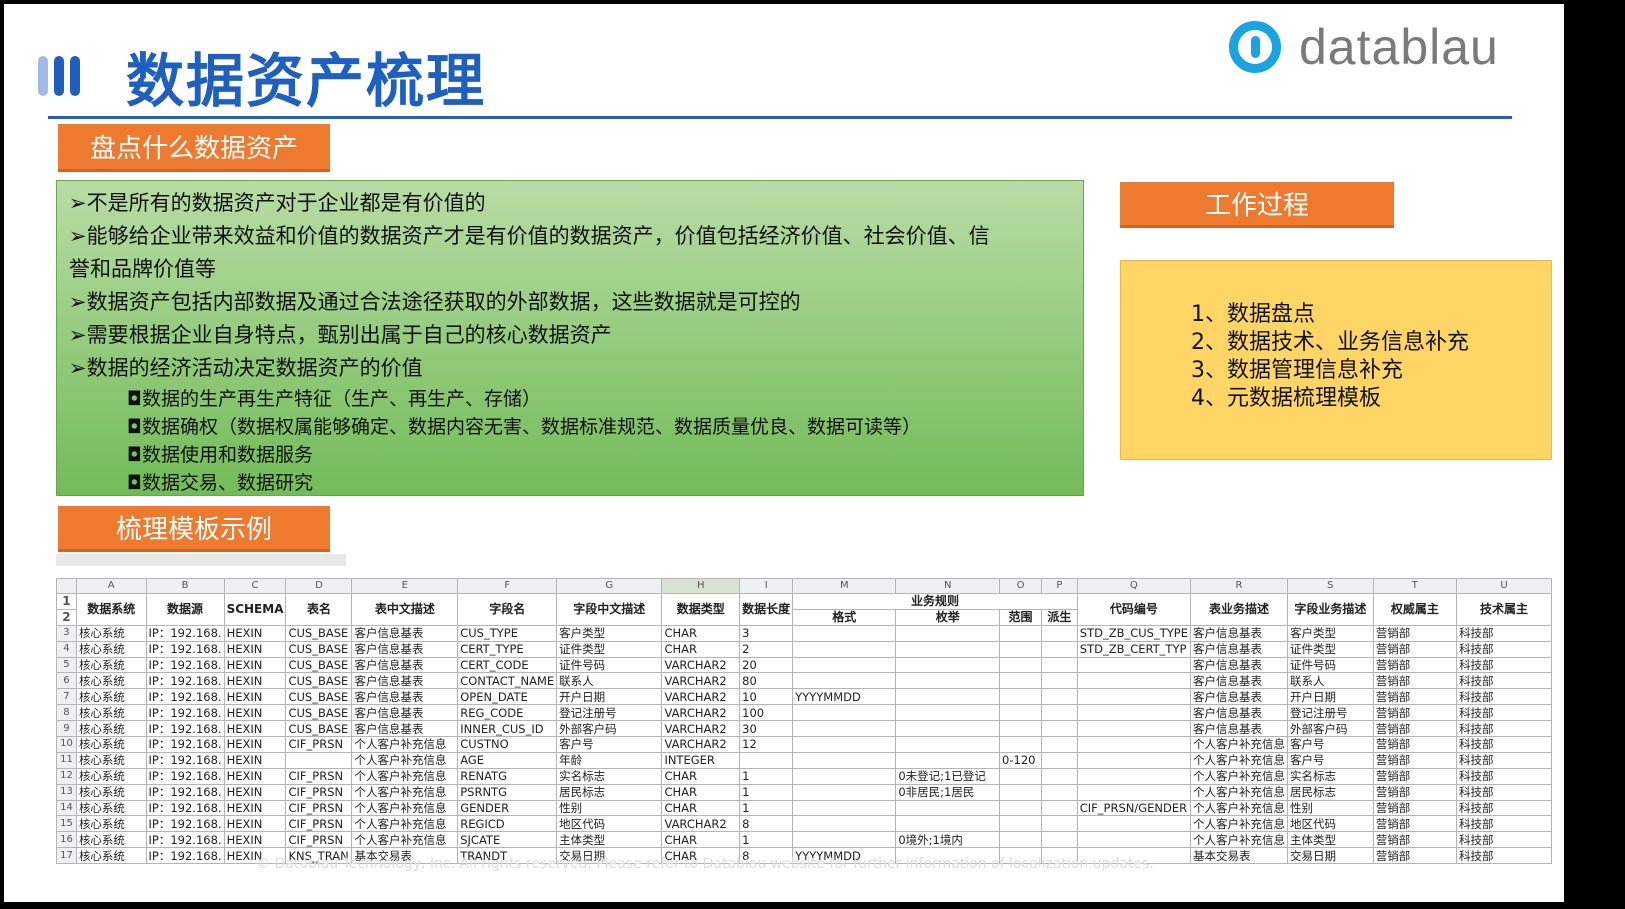 The width and height of the screenshot is (1625, 909). I want to click on table-cell: 开户日期, so click(1330, 697).